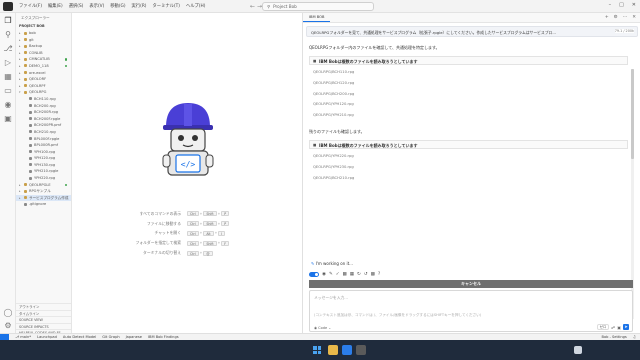 This screenshot has width=640, height=360. I want to click on status-git-graph: Git Graph, so click(110, 337).